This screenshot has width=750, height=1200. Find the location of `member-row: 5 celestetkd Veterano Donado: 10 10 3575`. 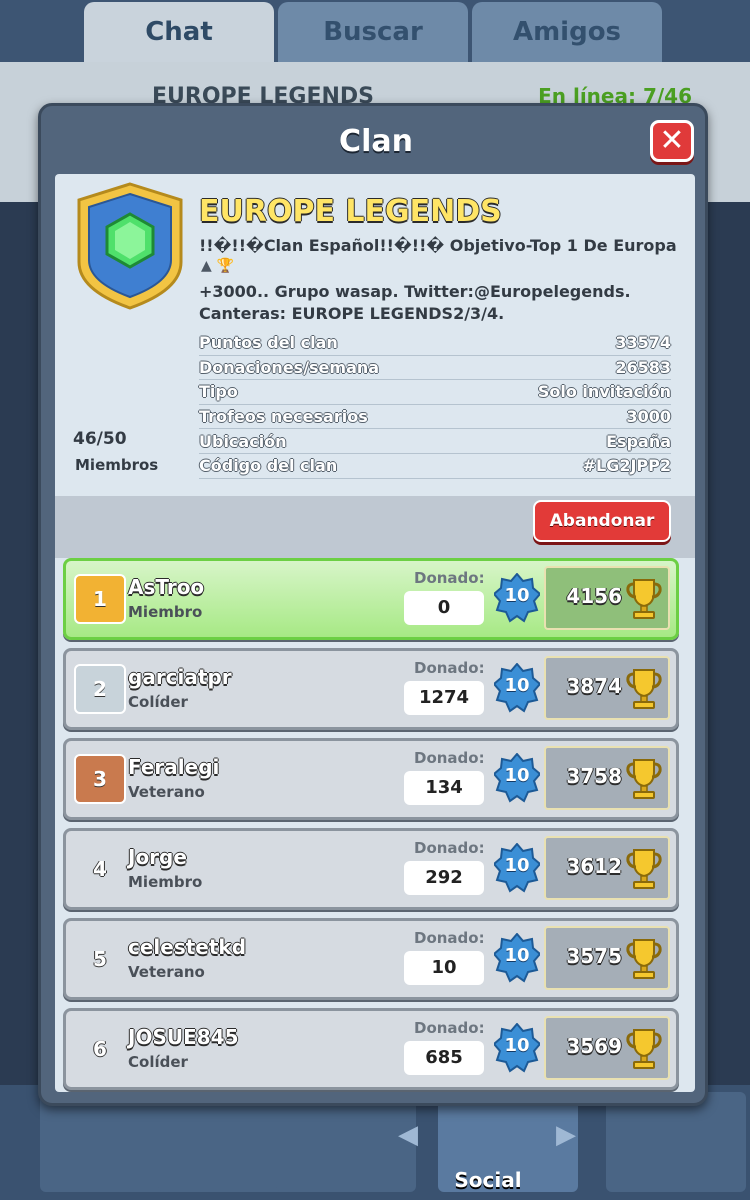

member-row: 5 celestetkd Veterano Donado: 10 10 3575 is located at coordinates (371, 959).